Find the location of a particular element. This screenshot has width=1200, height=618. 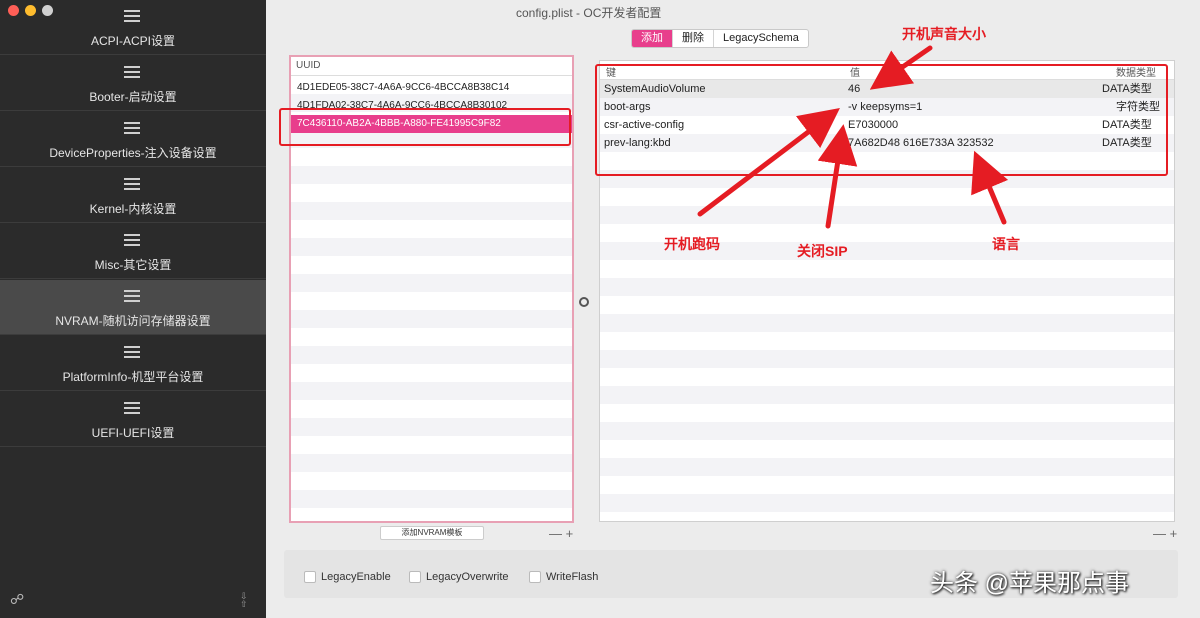

annotation-sip: 关闭SIP is located at coordinates (822, 251).